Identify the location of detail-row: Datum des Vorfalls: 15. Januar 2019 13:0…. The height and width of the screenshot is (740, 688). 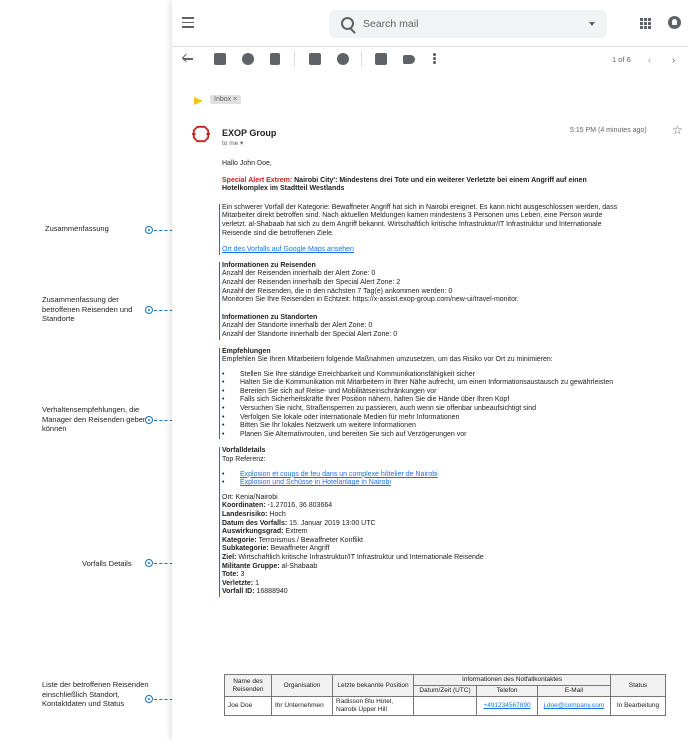
(422, 524).